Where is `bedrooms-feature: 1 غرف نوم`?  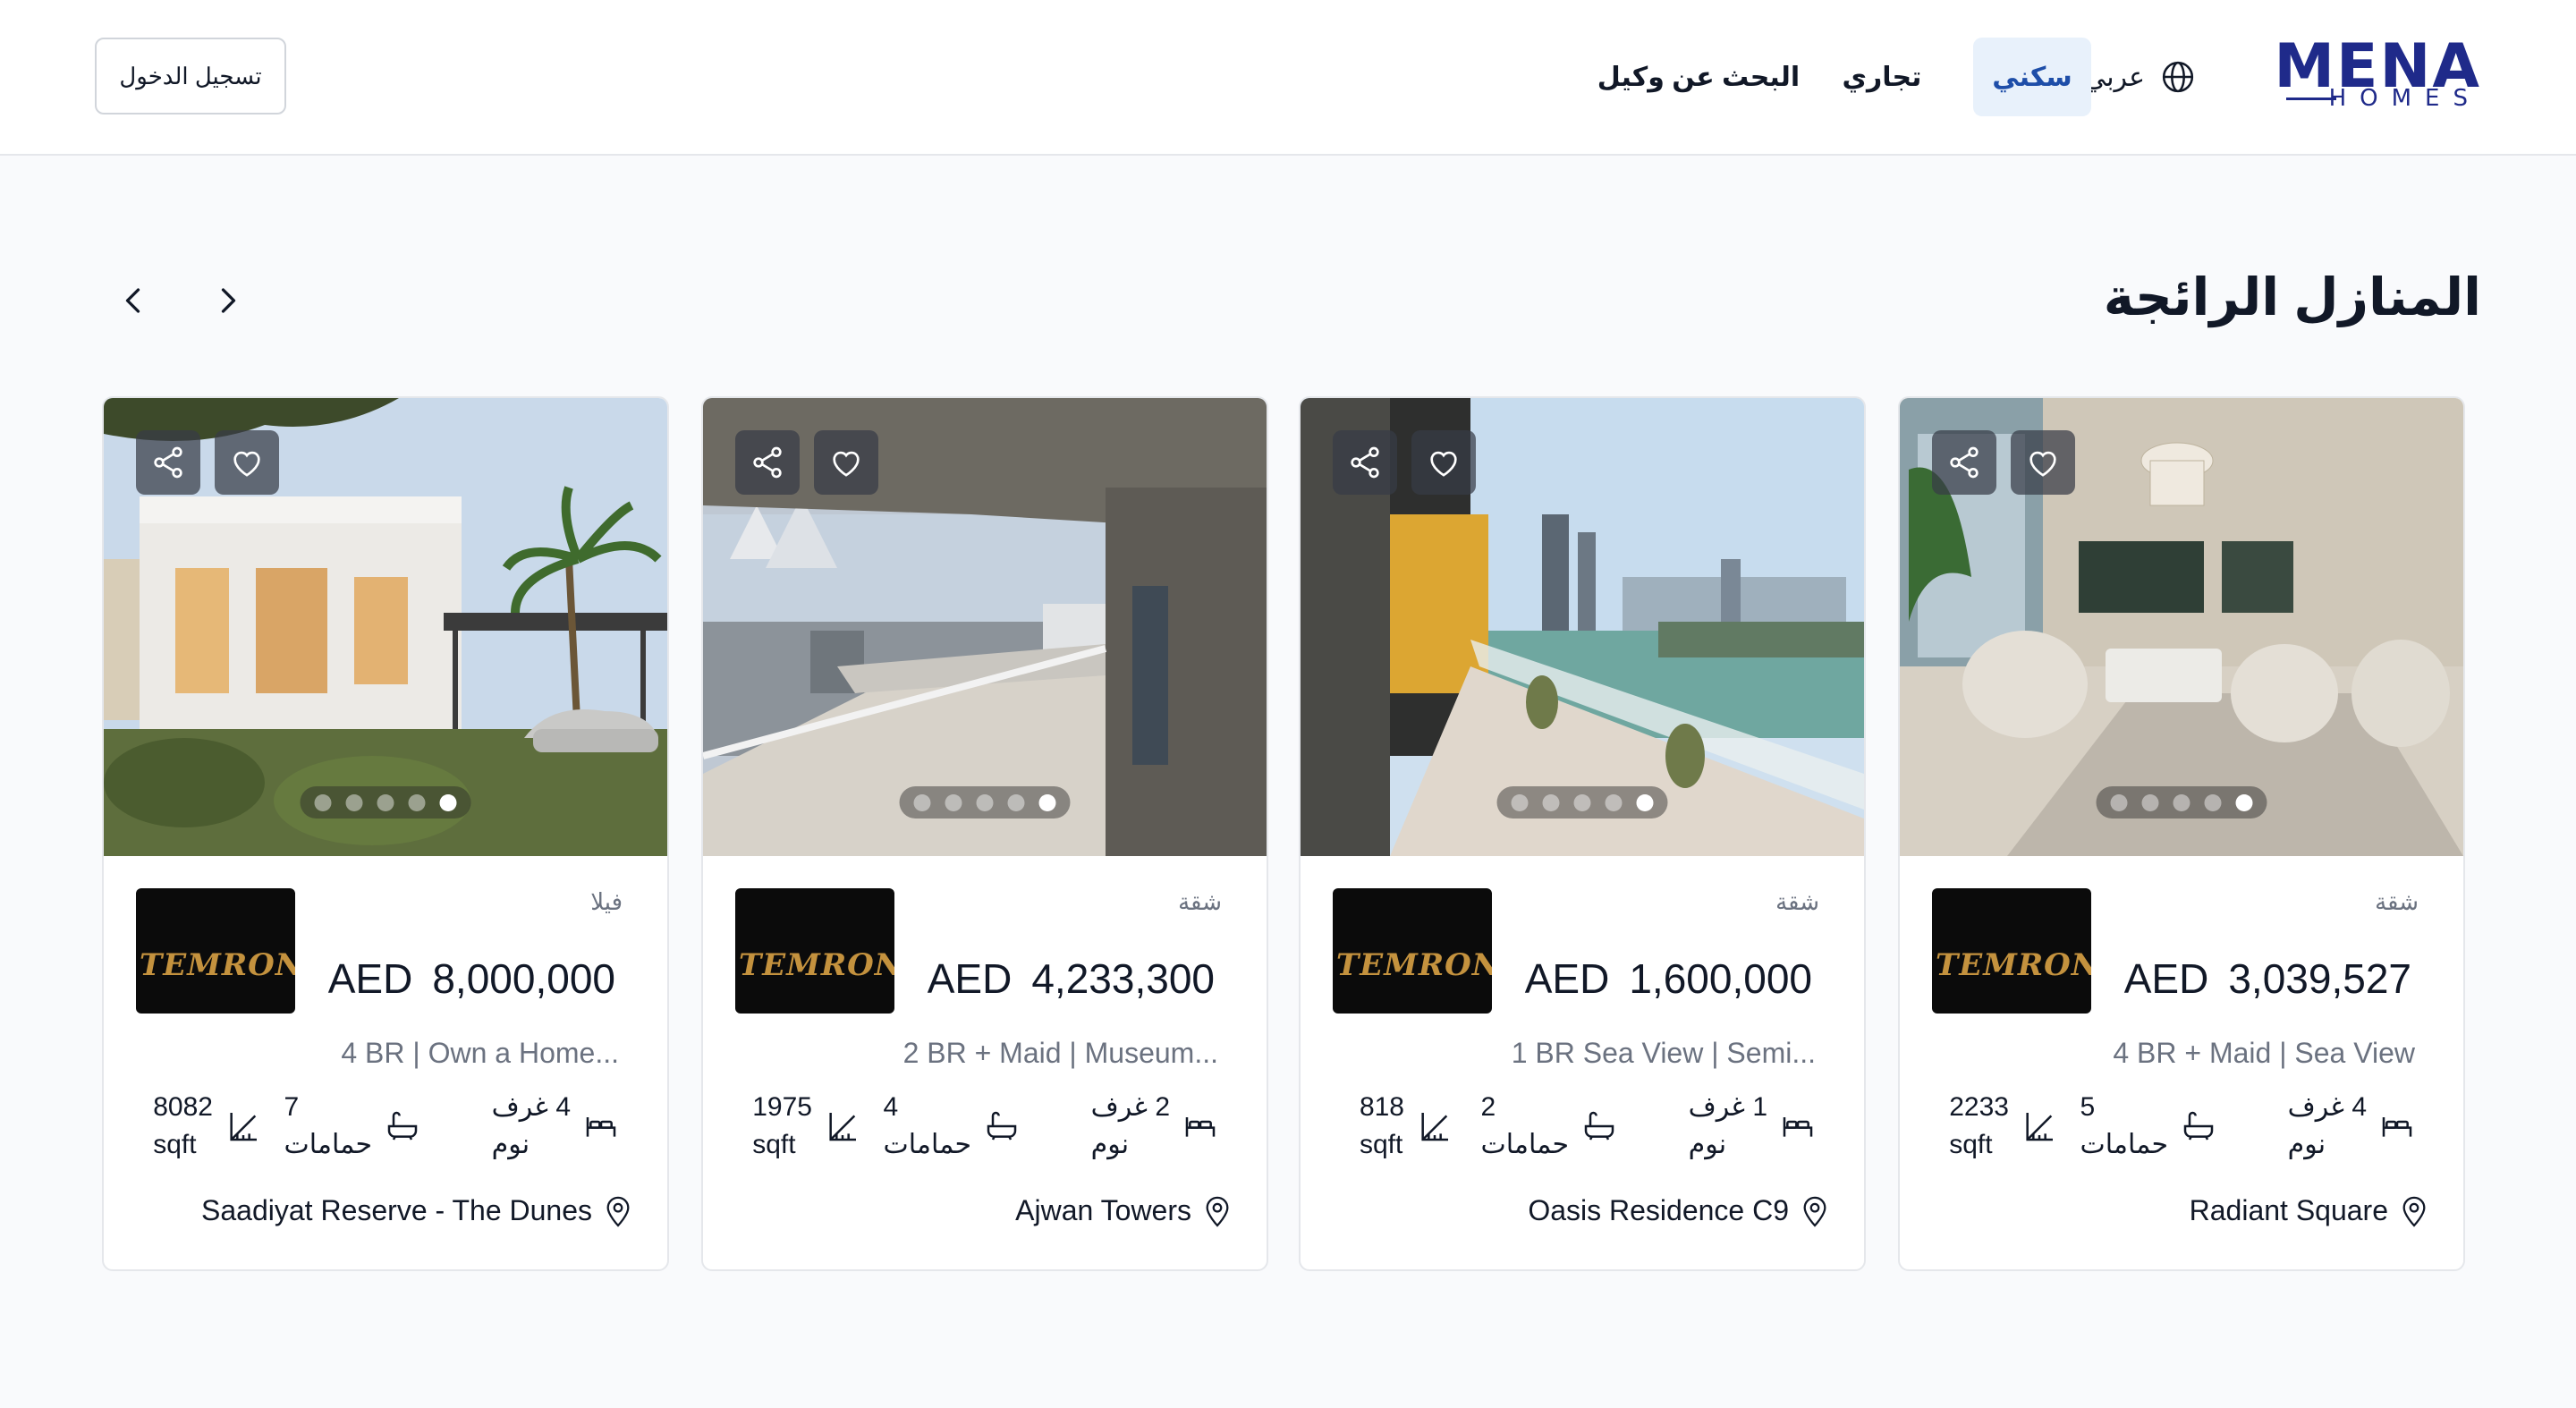 bedrooms-feature: 1 غرف نوم is located at coordinates (1752, 1126).